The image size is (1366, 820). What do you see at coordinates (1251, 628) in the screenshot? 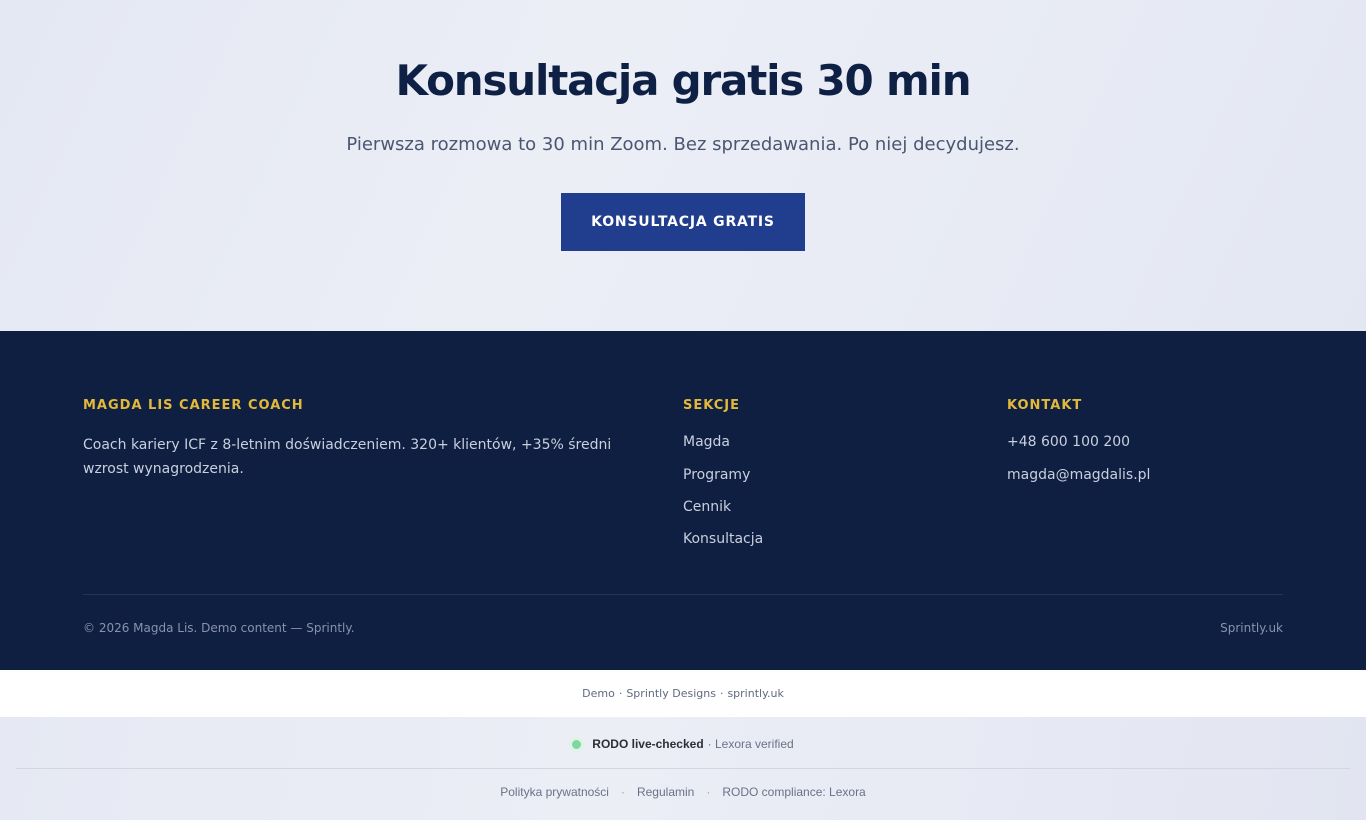
I see `footer-credit-link: Sprintly.uk` at bounding box center [1251, 628].